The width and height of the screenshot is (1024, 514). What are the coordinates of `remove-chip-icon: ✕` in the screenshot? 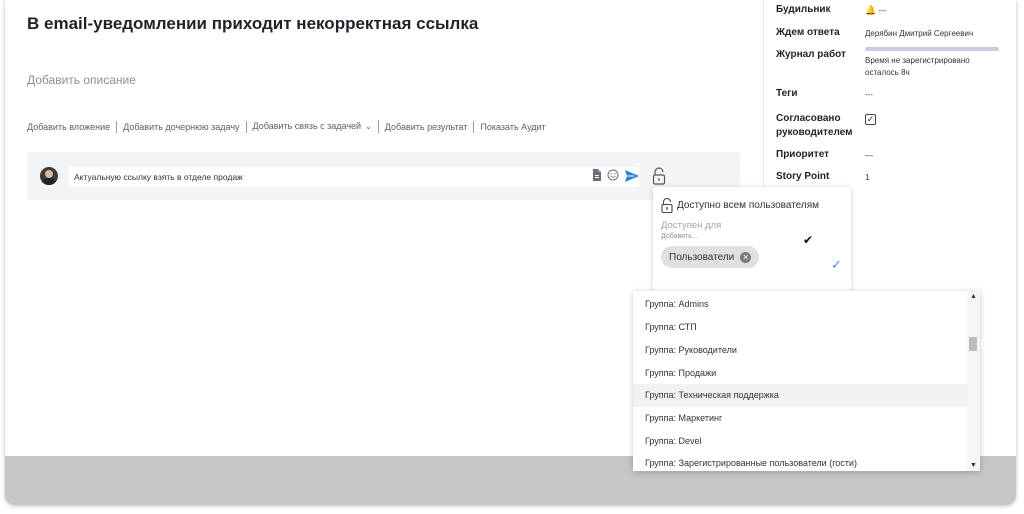 It's located at (746, 257).